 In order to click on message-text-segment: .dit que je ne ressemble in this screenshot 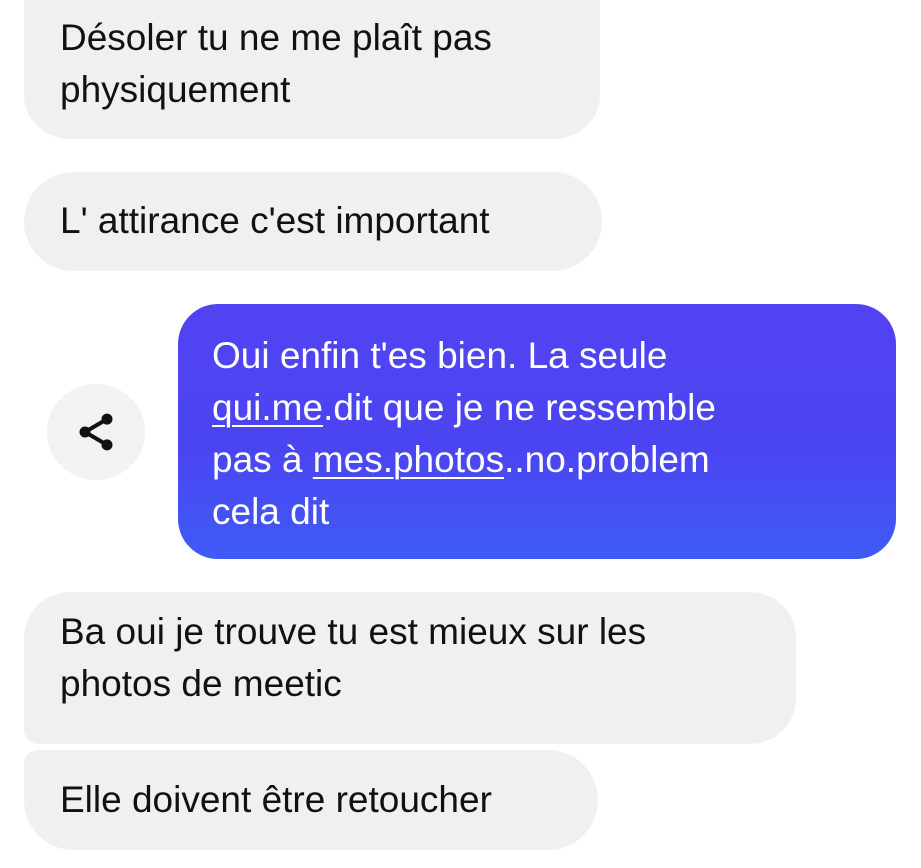, I will do `click(519, 407)`.